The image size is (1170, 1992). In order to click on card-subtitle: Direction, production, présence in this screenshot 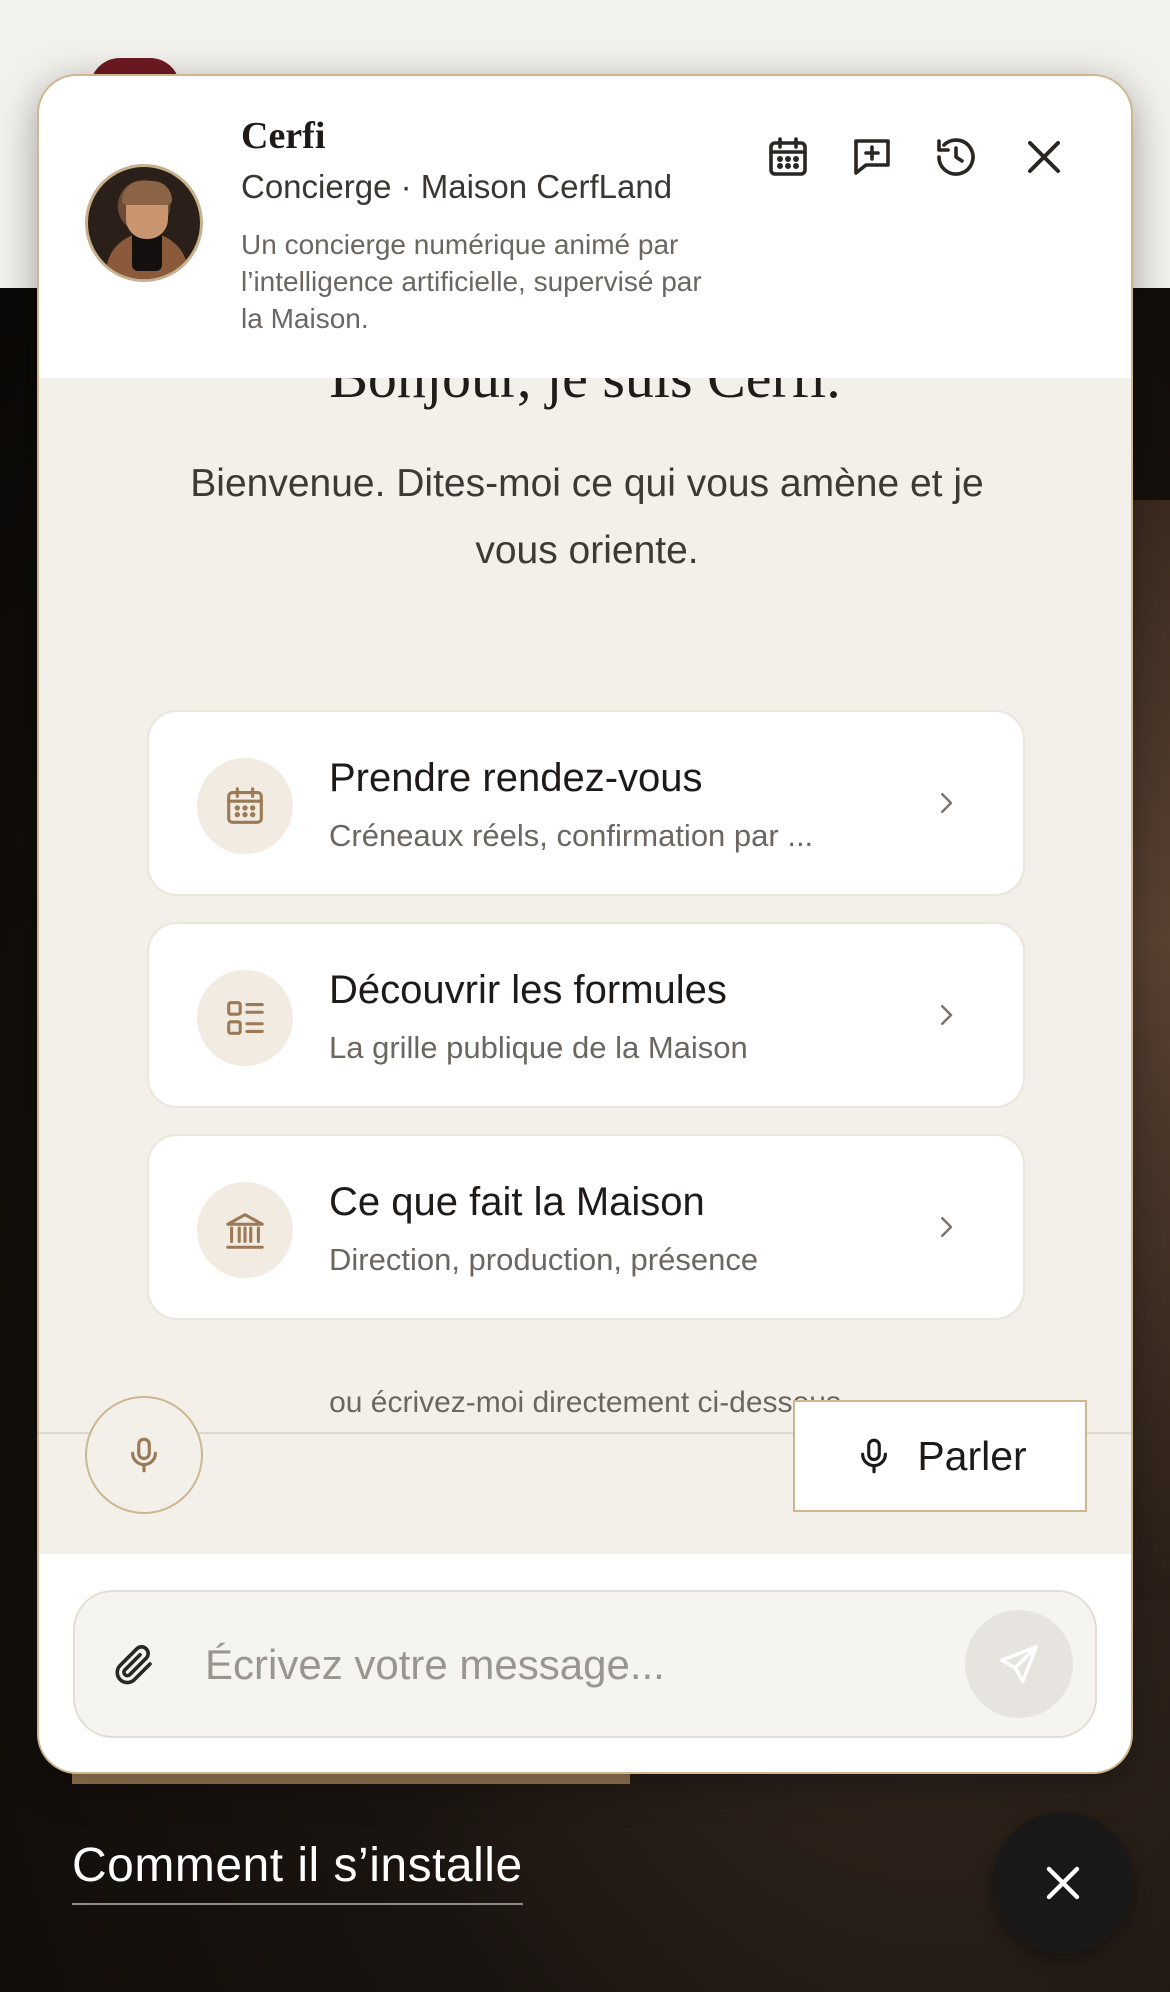, I will do `click(544, 1259)`.